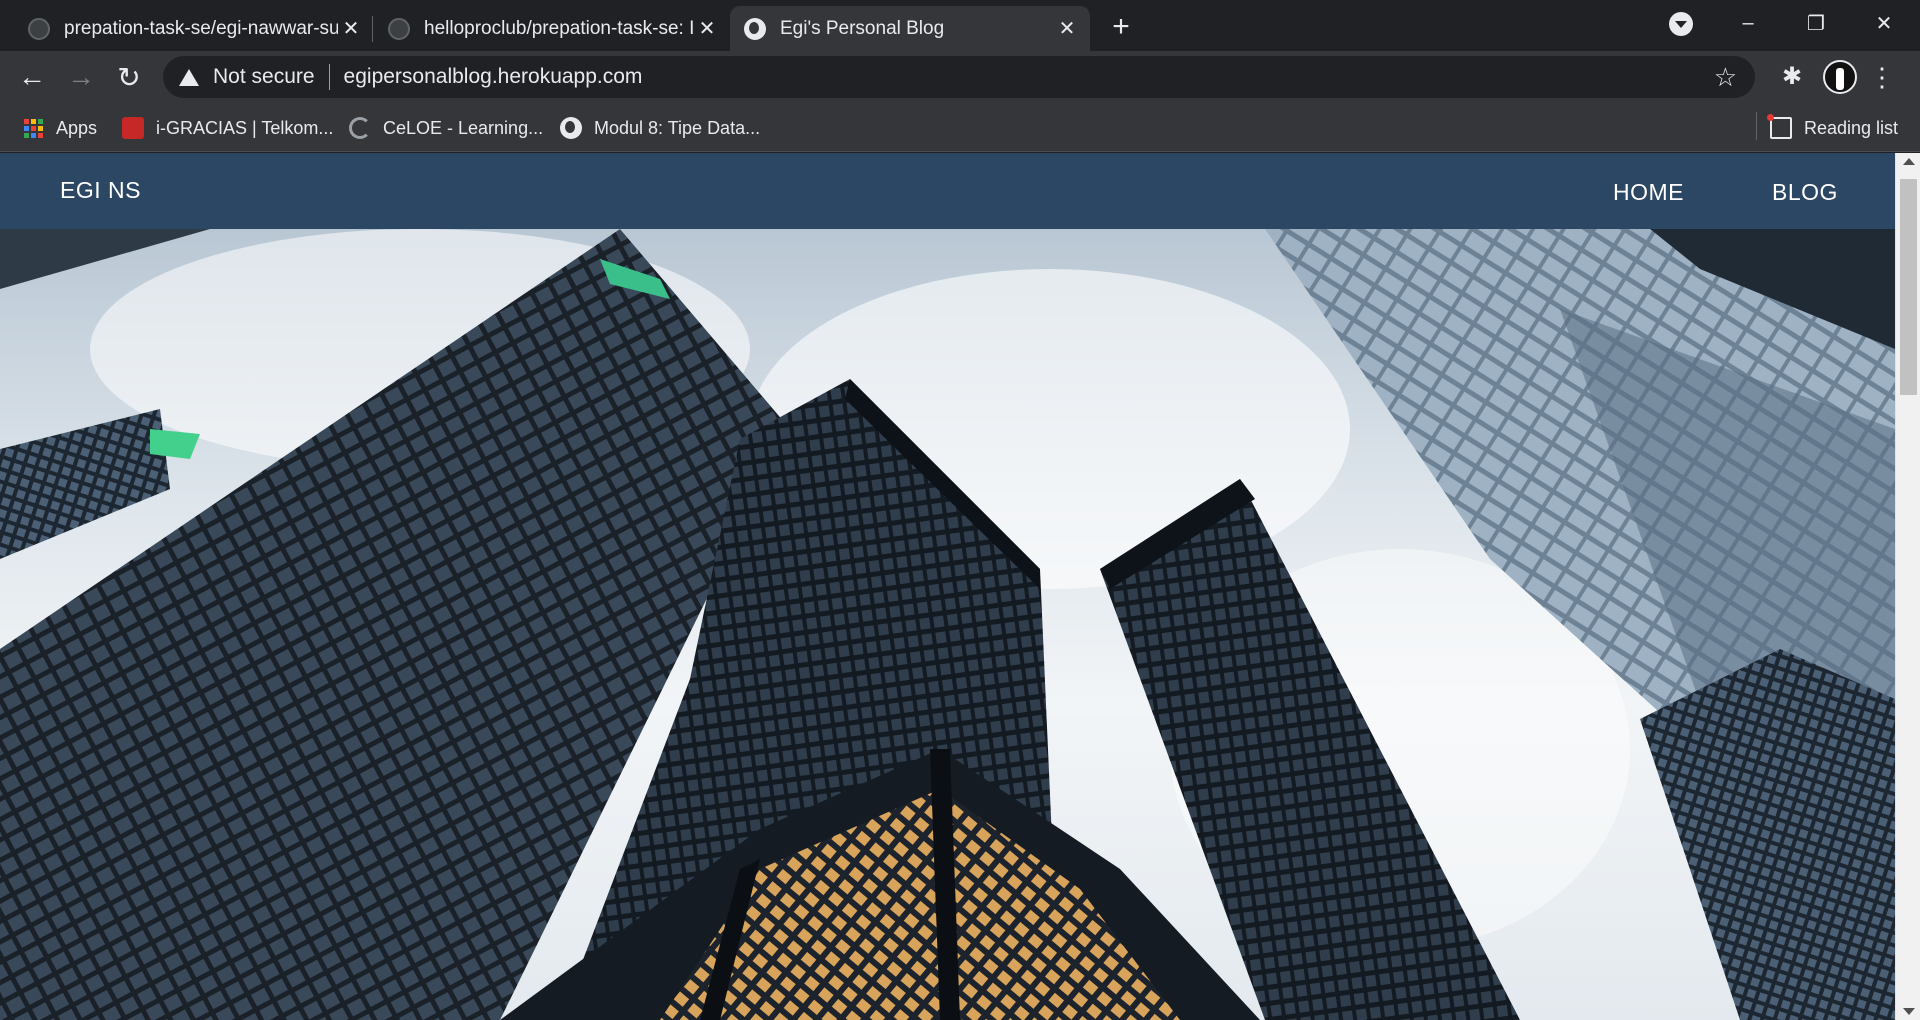  Describe the element at coordinates (862, 28) in the screenshot. I see `tab-title: Egi's Personal Blog` at that location.